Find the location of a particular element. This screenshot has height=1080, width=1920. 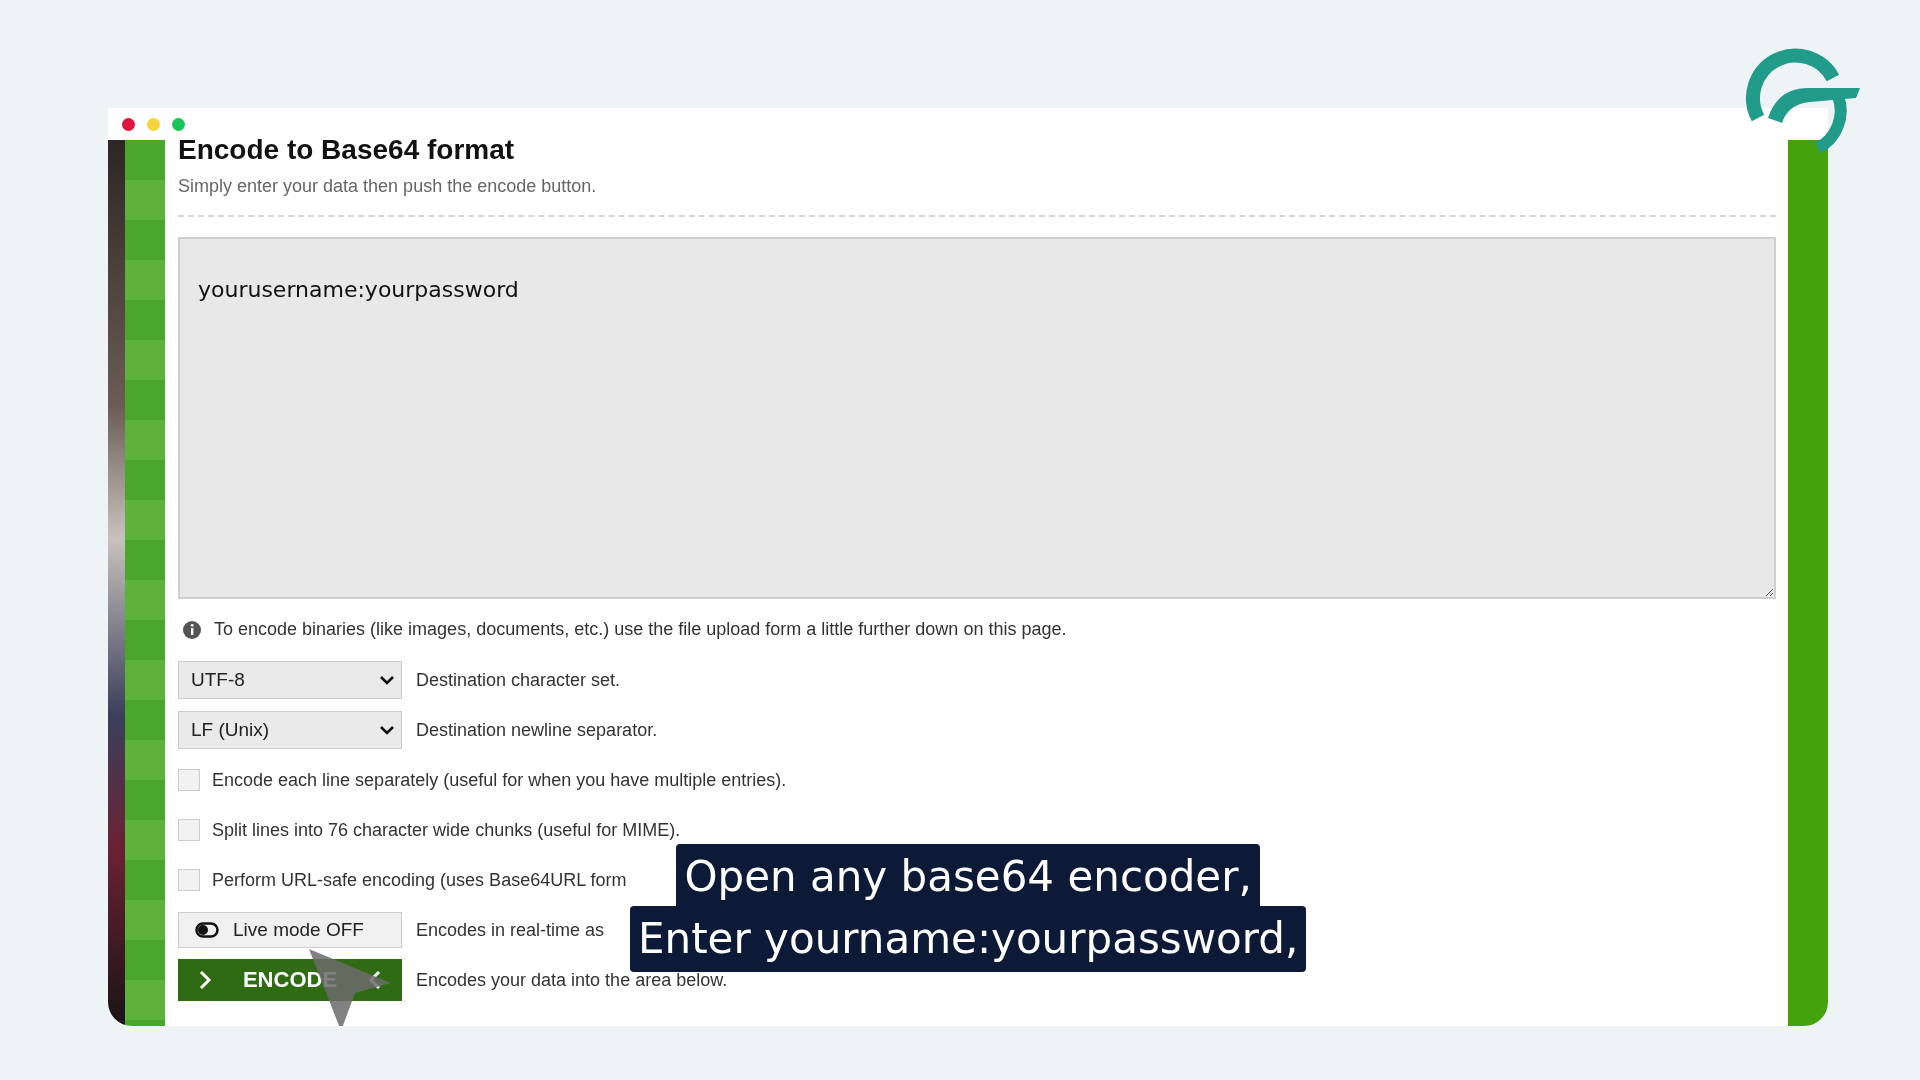

chevron-right-icon is located at coordinates (205, 980).